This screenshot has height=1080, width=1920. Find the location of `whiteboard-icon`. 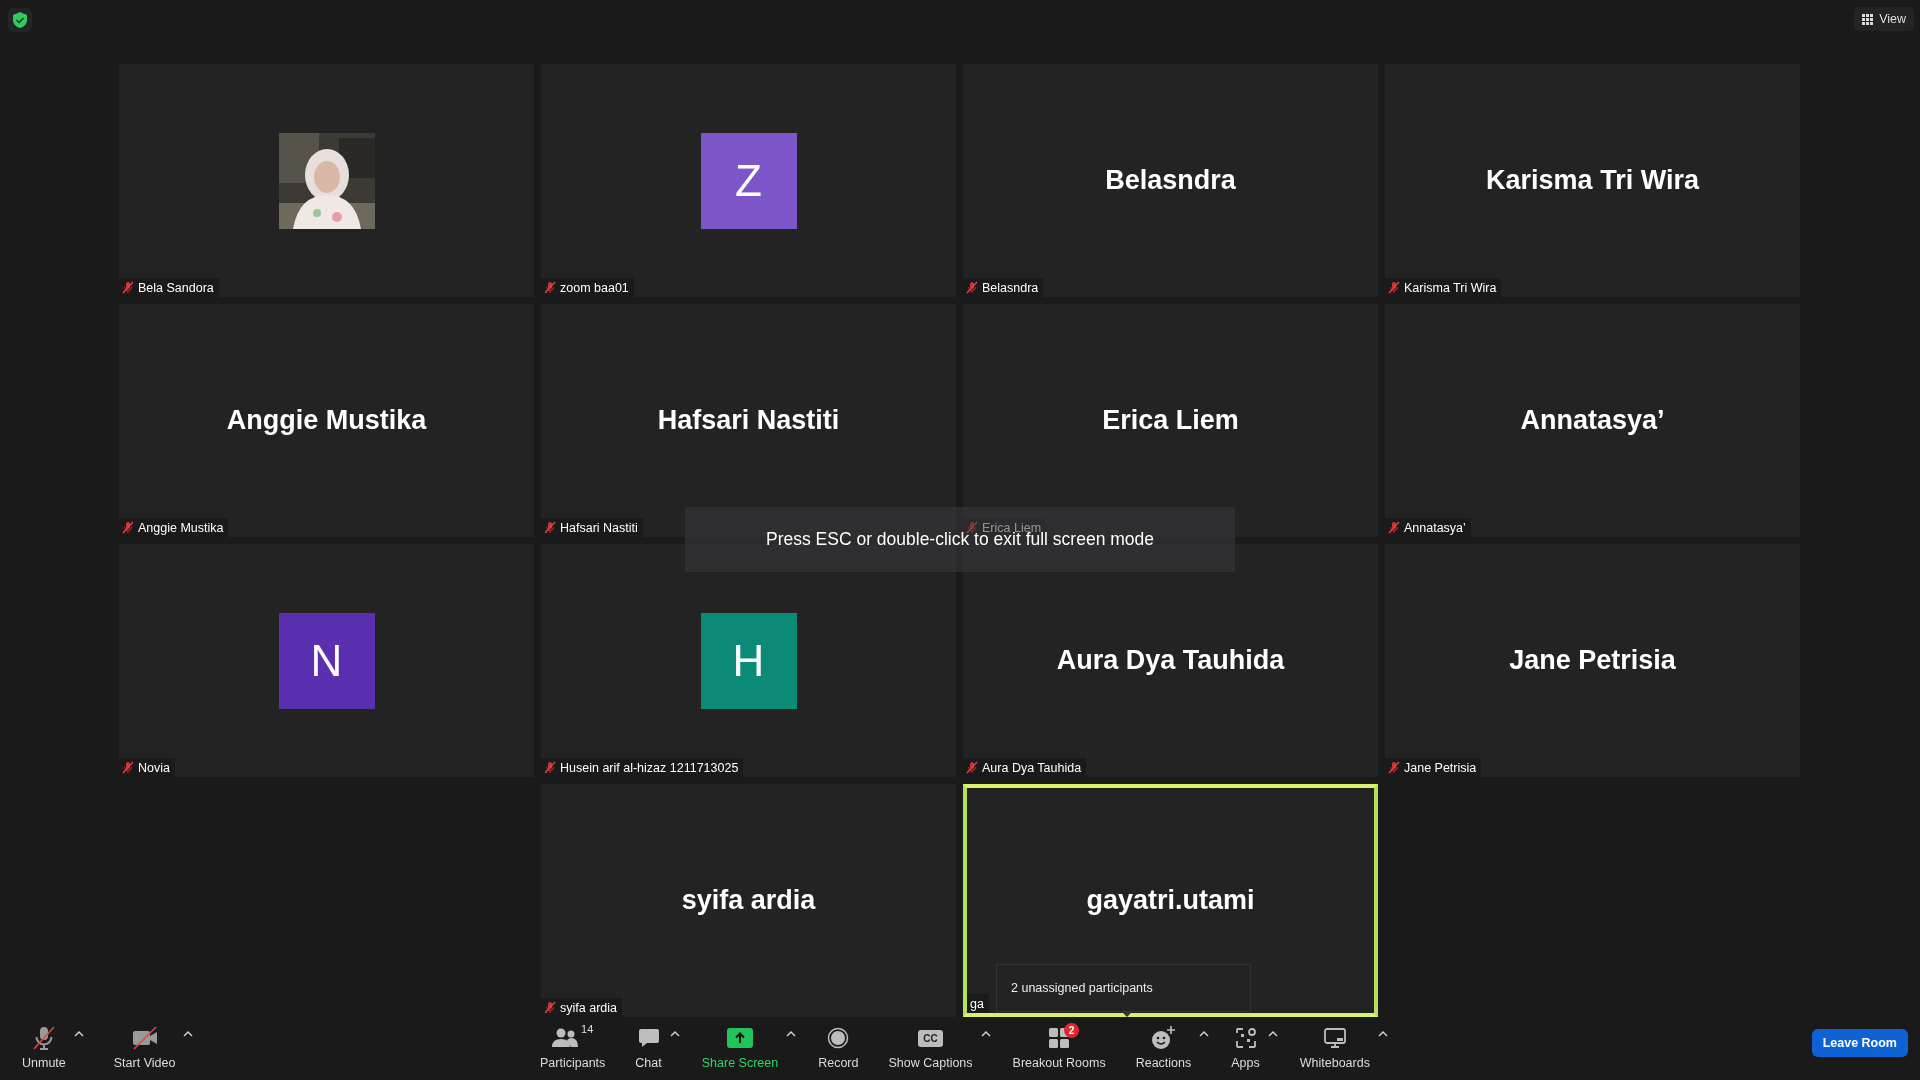

whiteboard-icon is located at coordinates (1334, 1038).